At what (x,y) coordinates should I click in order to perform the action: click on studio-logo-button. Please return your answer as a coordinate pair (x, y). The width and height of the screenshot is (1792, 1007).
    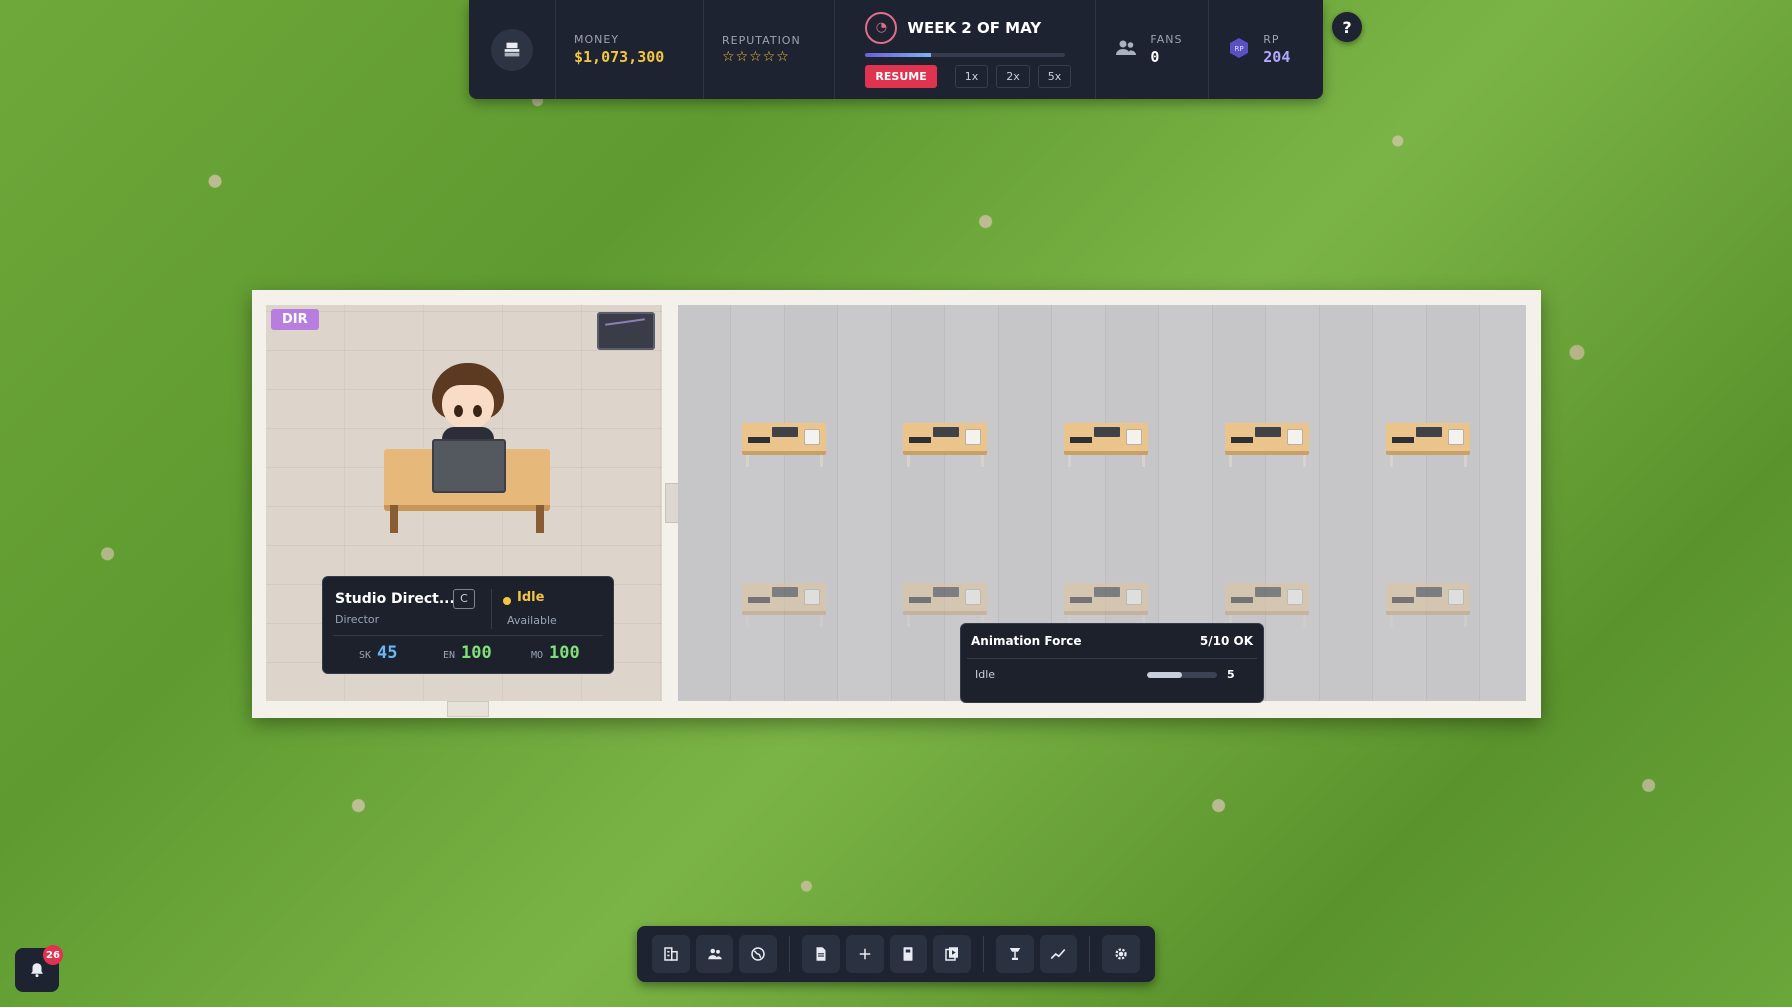
    Looking at the image, I should click on (512, 49).